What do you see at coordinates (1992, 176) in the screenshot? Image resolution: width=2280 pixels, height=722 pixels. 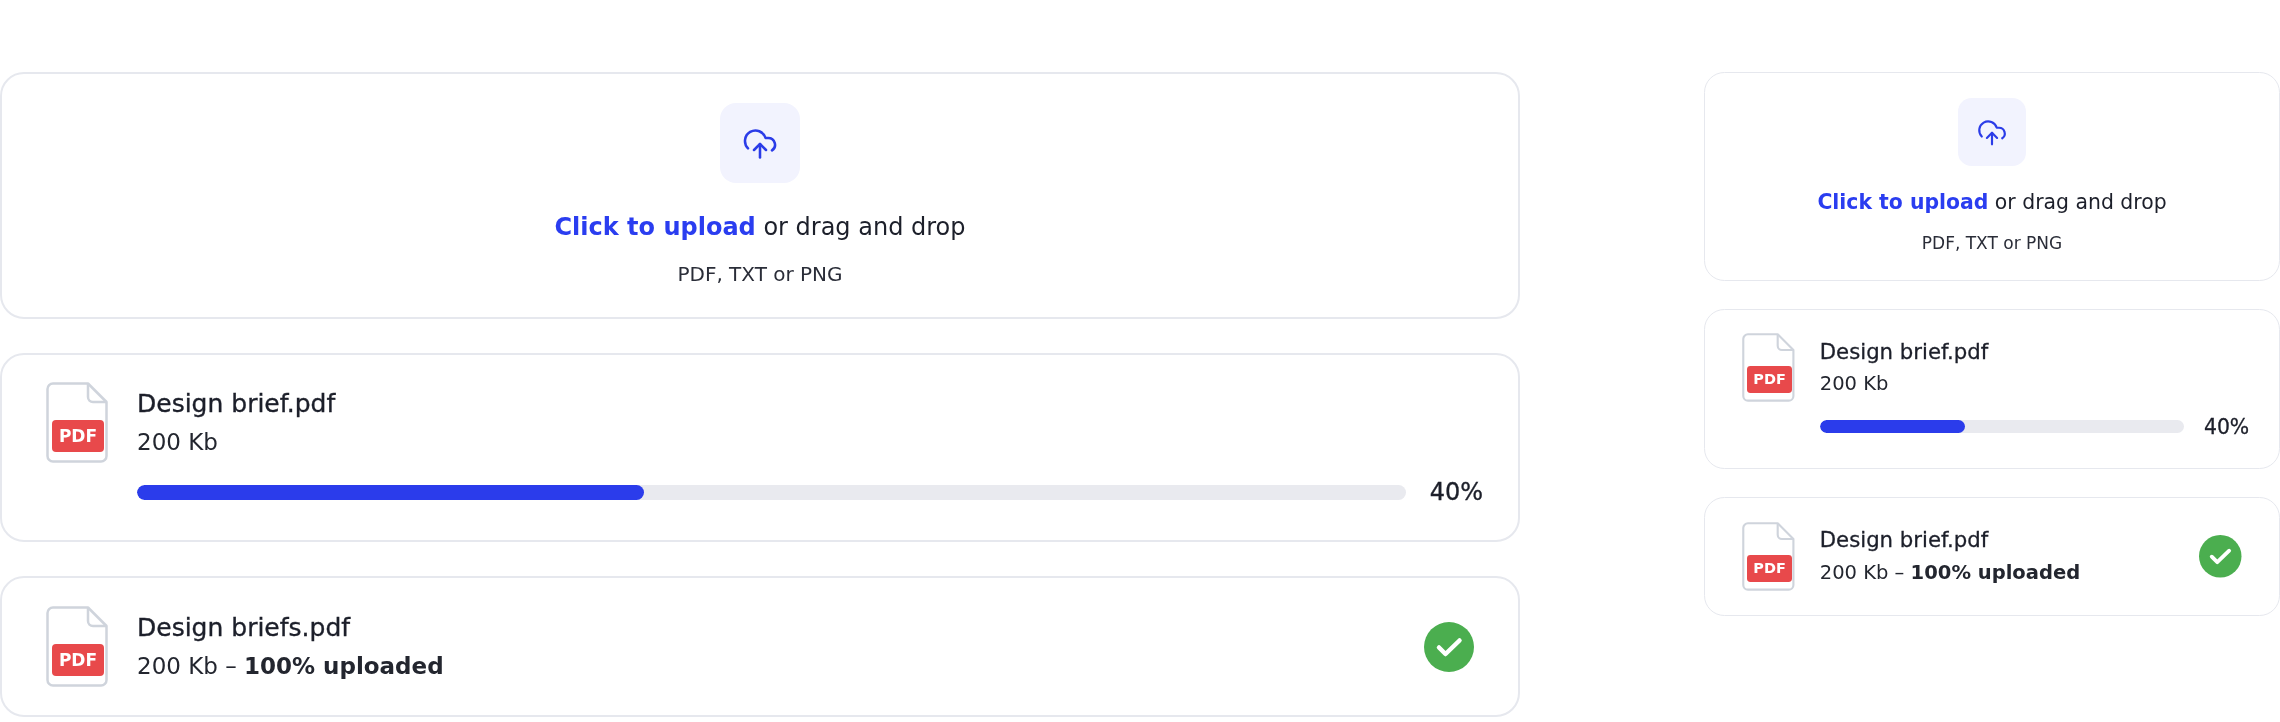 I see `upload-dropzone: Click to upload or drag and drop PDF, TXT or PNG` at bounding box center [1992, 176].